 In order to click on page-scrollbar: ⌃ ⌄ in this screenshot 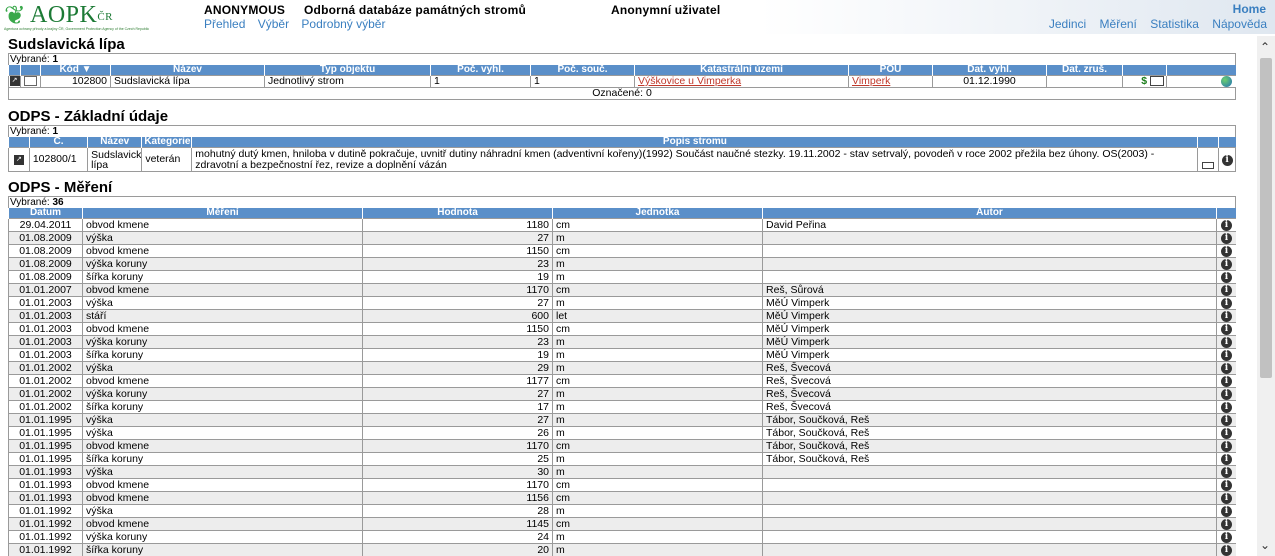, I will do `click(1266, 296)`.